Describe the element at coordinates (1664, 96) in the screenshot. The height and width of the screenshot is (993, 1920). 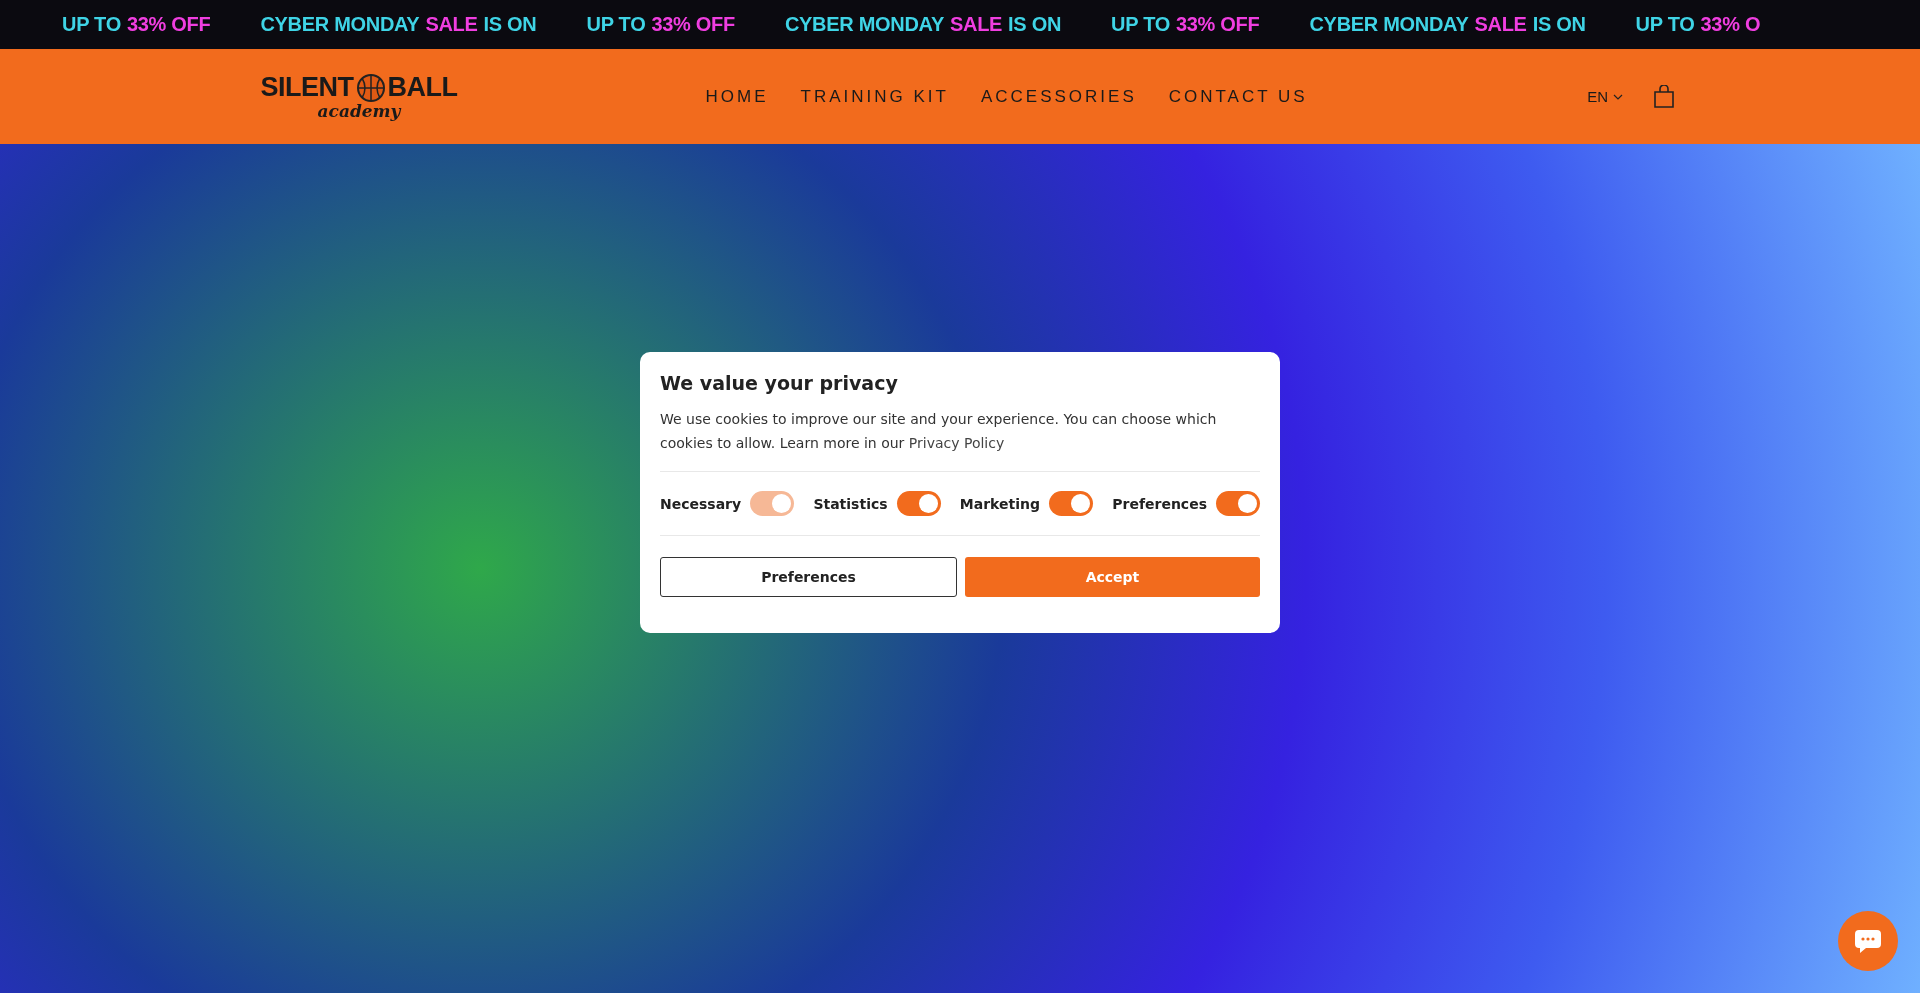
I see `shopping-bag-icon` at that location.